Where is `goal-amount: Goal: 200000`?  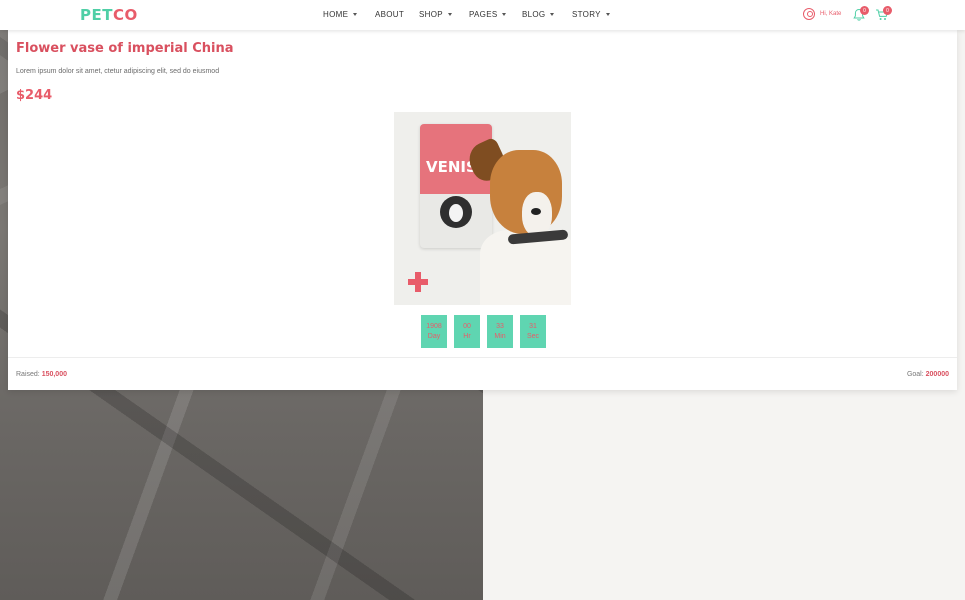 goal-amount: Goal: 200000 is located at coordinates (928, 374).